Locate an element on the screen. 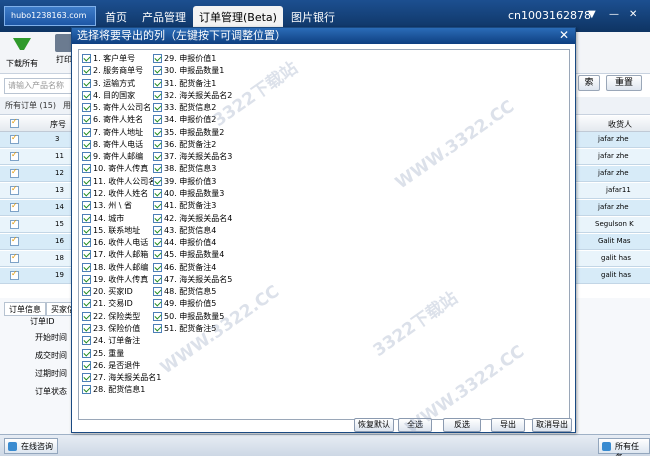 This screenshot has width=650, height=456. download-arrow-icon is located at coordinates (22, 47).